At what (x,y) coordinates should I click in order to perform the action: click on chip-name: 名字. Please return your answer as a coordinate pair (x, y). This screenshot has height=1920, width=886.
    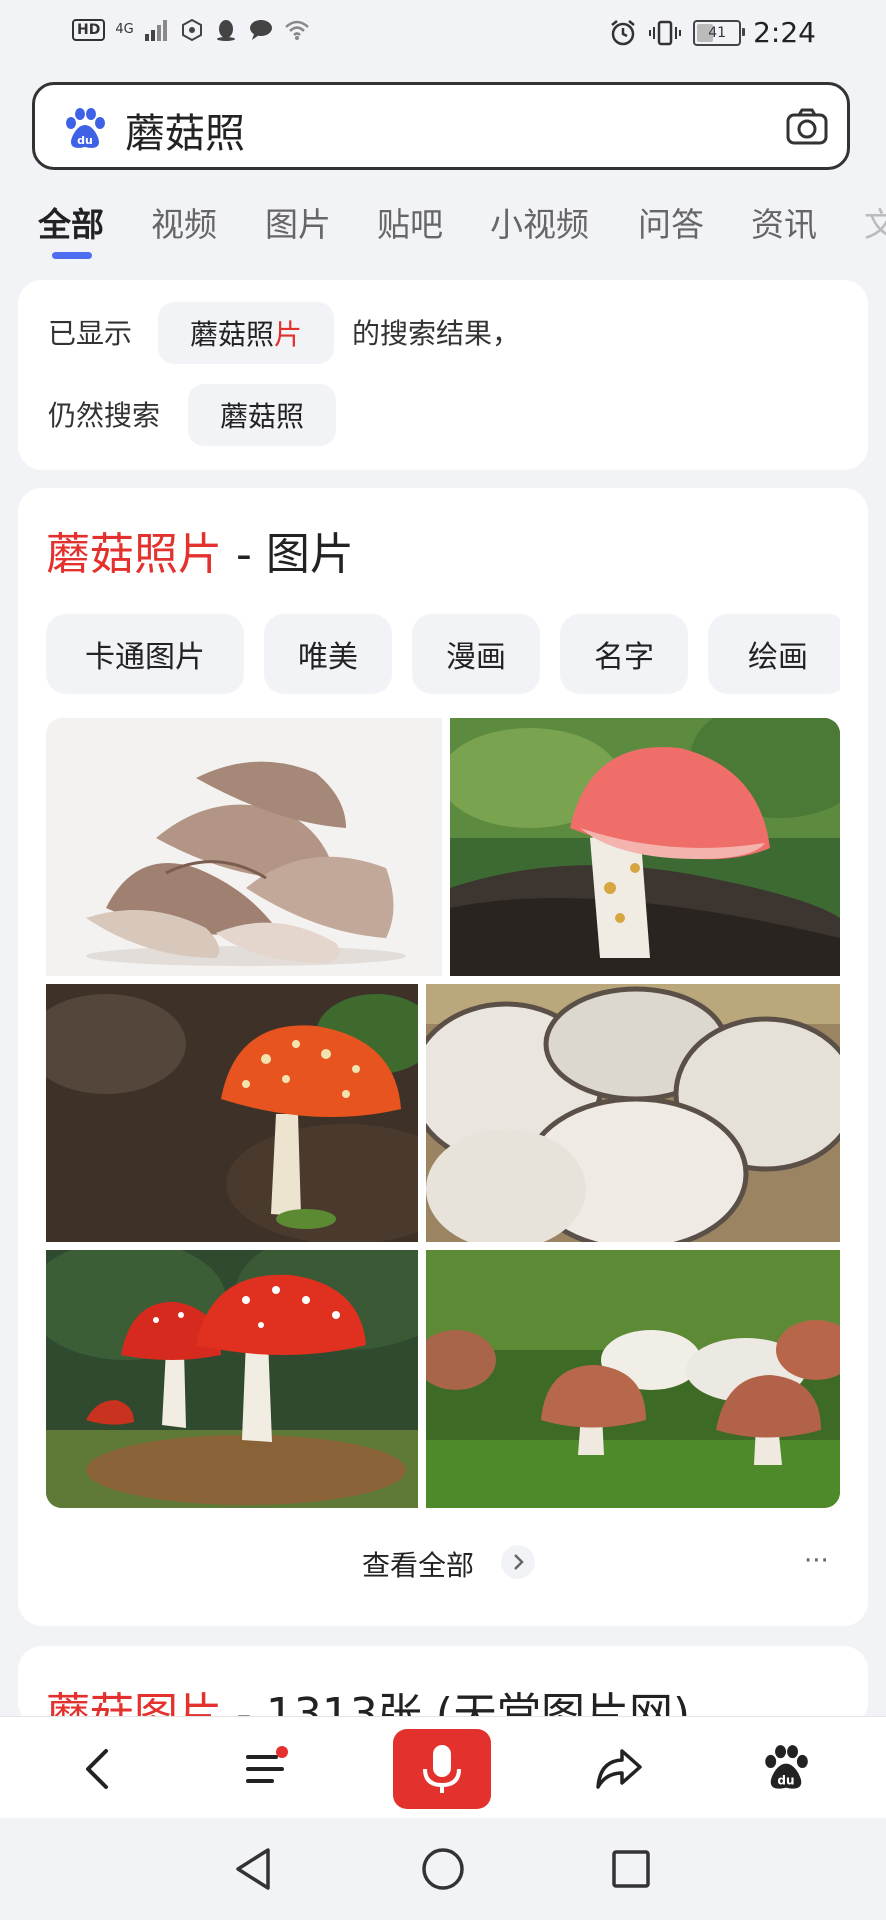
    Looking at the image, I should click on (624, 654).